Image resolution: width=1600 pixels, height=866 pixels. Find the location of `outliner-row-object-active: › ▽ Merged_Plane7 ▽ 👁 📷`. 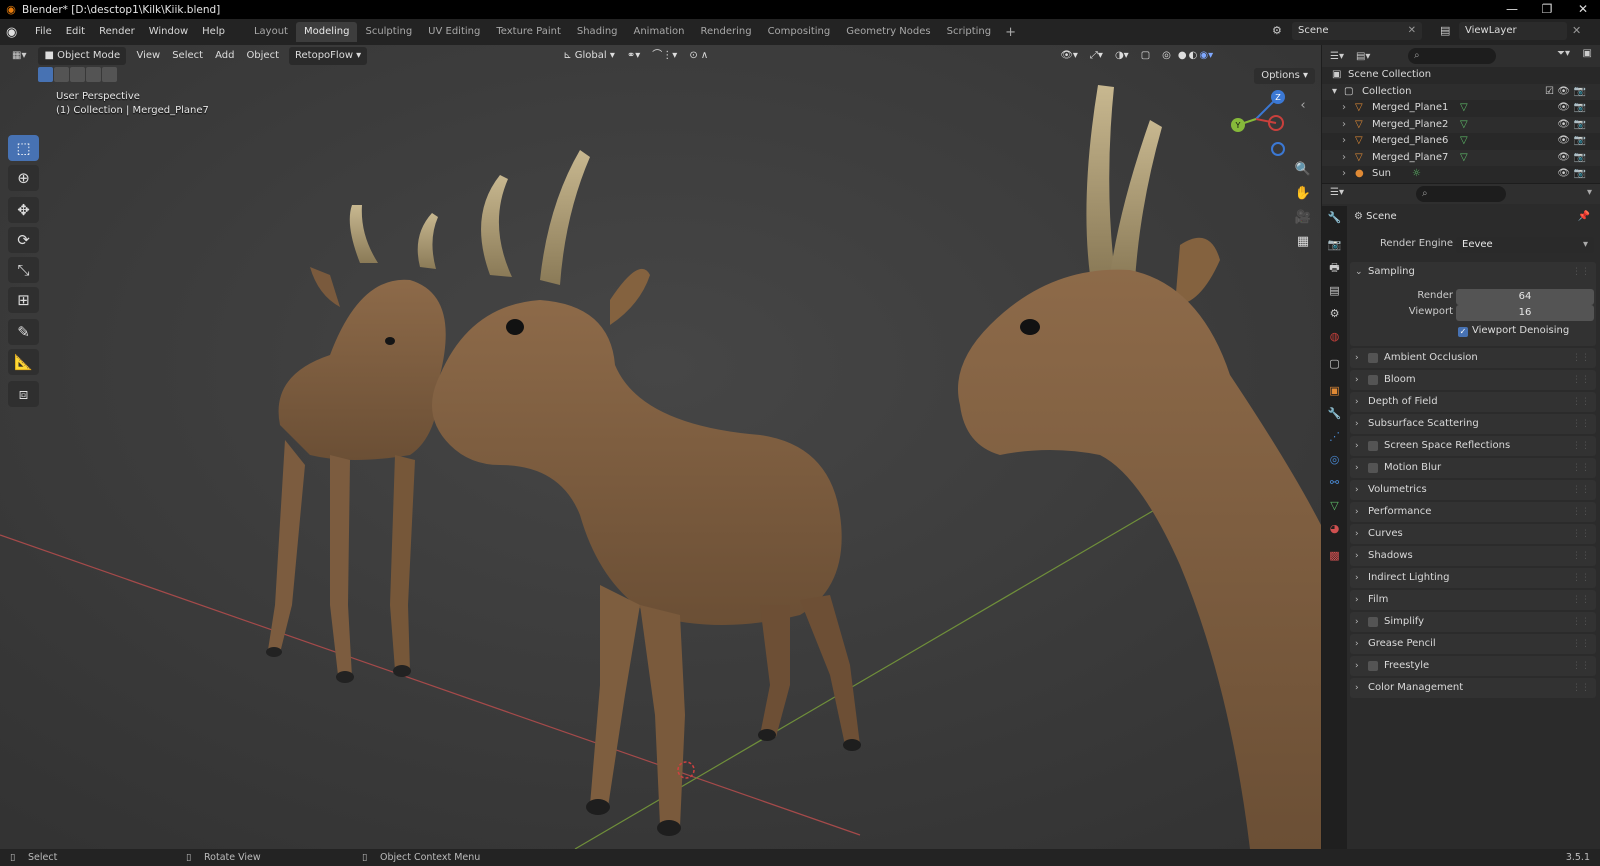

outliner-row-object-active: › ▽ Merged_Plane7 ▽ 👁 📷 is located at coordinates (1461, 157).